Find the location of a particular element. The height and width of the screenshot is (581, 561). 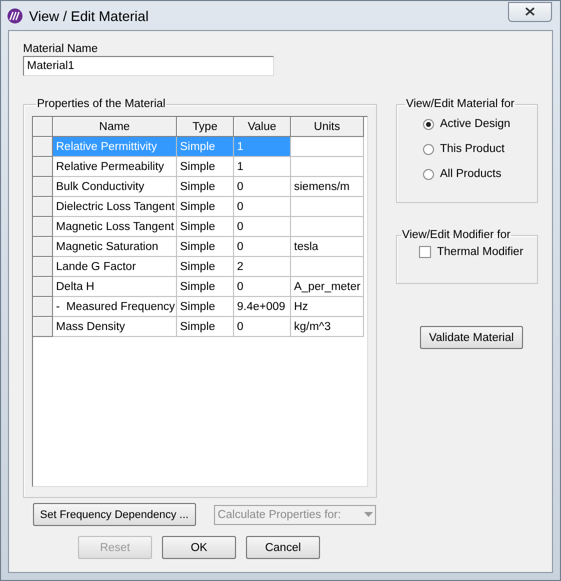

window-title: View / Edit Material is located at coordinates (89, 16).